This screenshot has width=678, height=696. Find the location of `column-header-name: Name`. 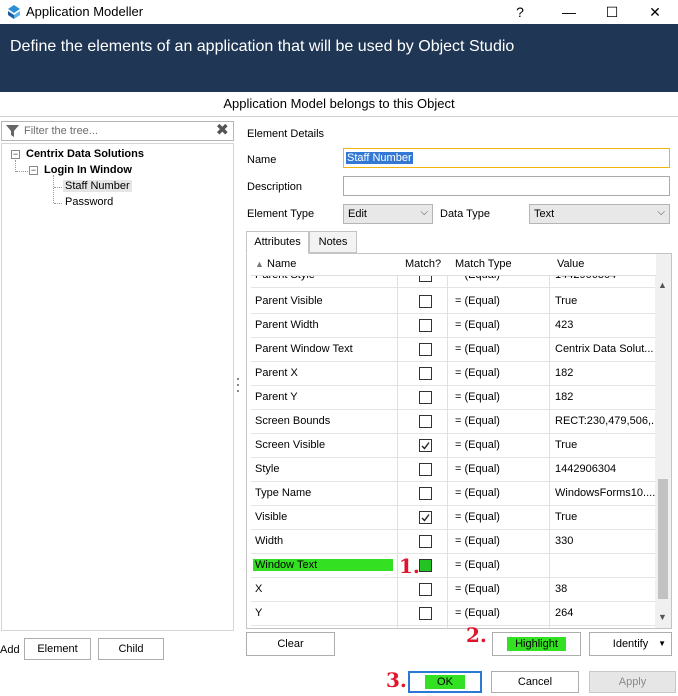

column-header-name: Name is located at coordinates (281, 264).